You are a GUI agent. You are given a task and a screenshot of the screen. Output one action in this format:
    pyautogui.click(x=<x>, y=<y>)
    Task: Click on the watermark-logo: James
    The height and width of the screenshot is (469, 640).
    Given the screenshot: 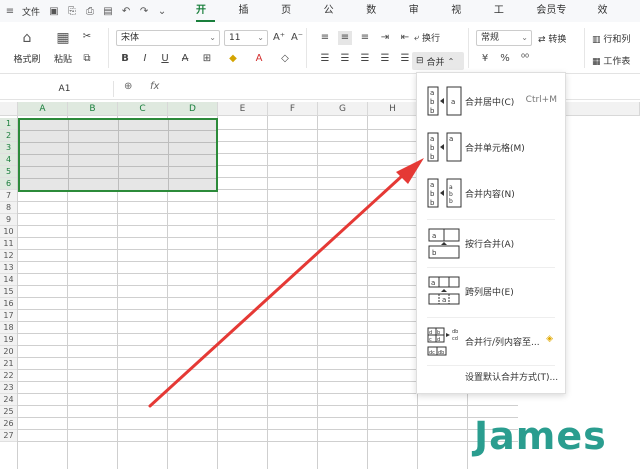 What is the action you would take?
    pyautogui.click(x=540, y=436)
    